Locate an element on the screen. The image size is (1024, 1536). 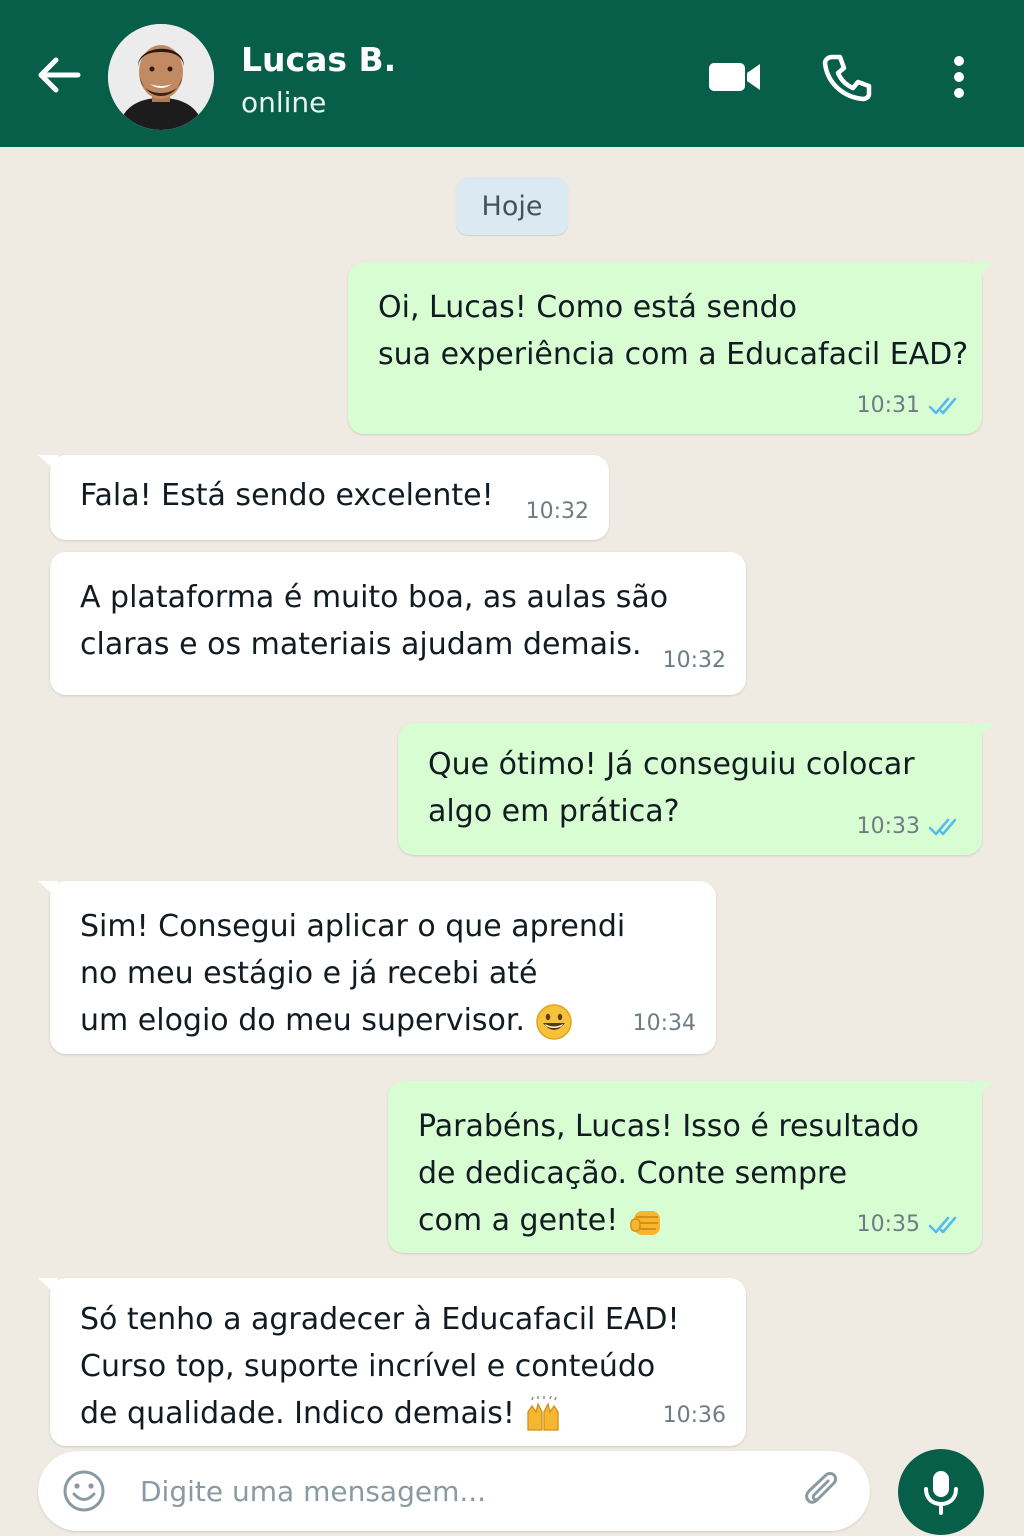
message-meta: 10:35 is located at coordinates (909, 1224).